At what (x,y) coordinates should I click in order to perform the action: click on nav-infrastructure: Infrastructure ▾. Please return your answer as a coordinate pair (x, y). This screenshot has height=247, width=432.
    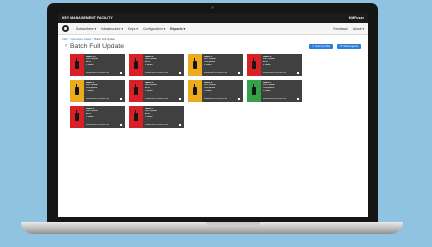
    Looking at the image, I should click on (112, 29).